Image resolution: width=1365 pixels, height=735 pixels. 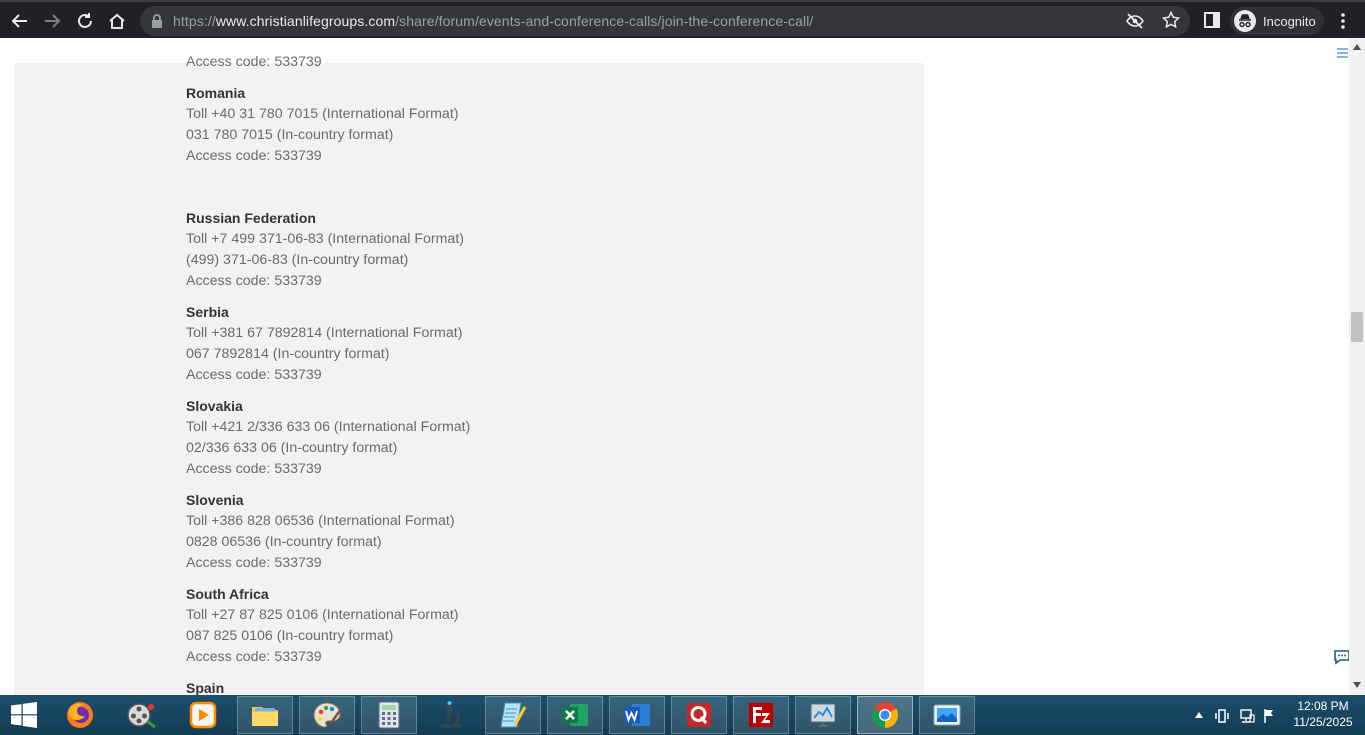 I want to click on windows-logo-icon, so click(x=24, y=715).